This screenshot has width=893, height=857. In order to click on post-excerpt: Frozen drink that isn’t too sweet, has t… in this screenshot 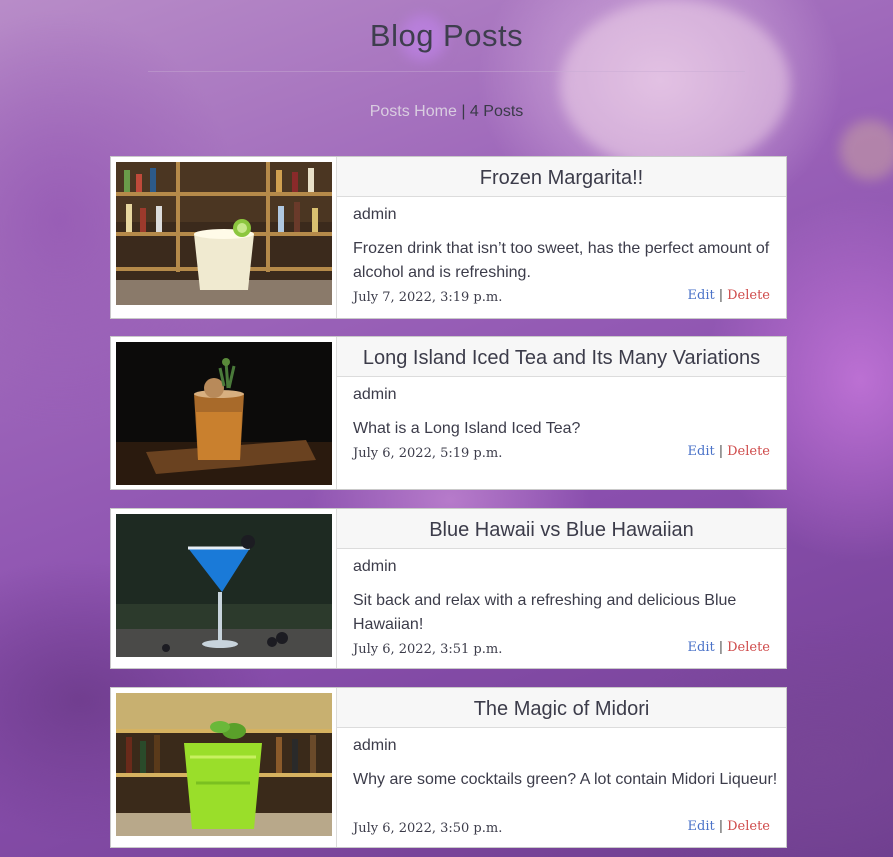, I will do `click(561, 260)`.